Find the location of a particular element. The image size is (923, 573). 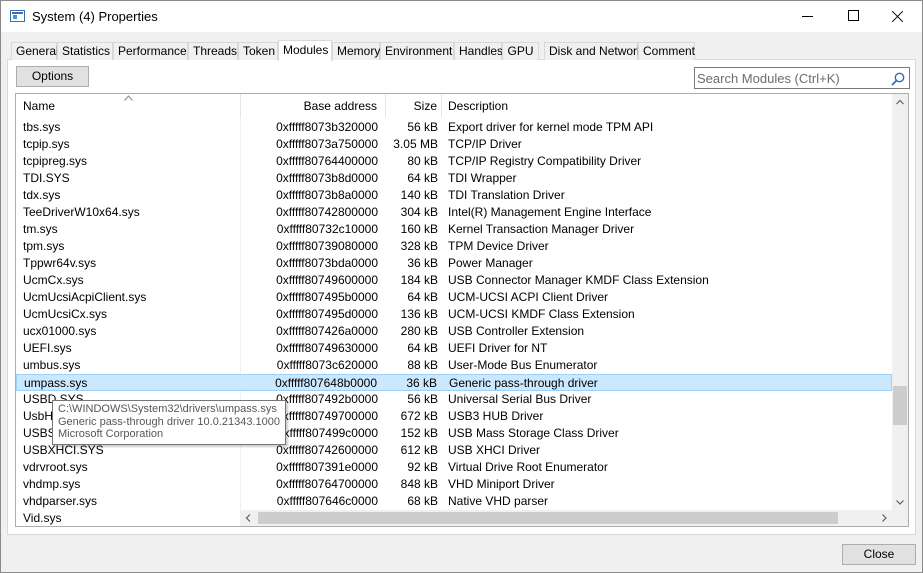

column-header-size: Size is located at coordinates (425, 105).